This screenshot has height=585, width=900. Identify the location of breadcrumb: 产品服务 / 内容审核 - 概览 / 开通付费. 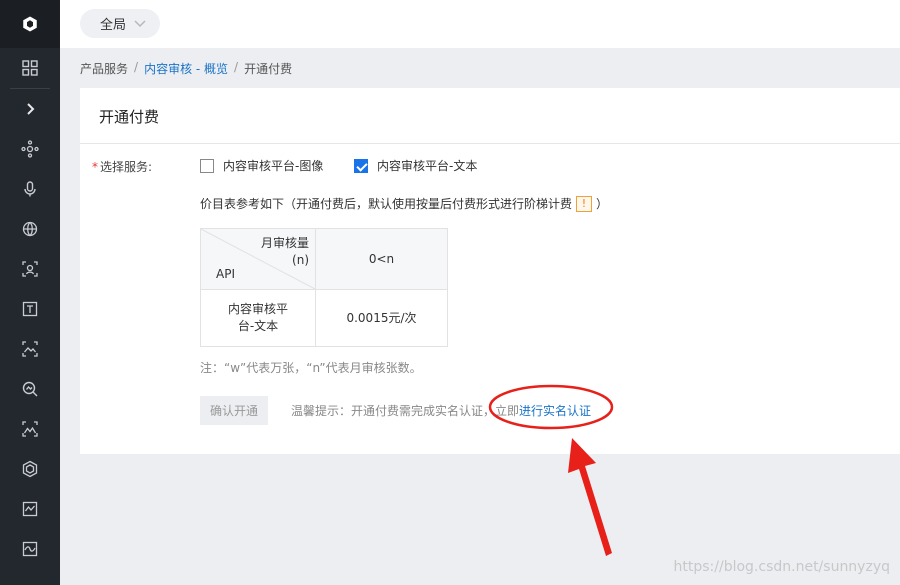
(186, 68).